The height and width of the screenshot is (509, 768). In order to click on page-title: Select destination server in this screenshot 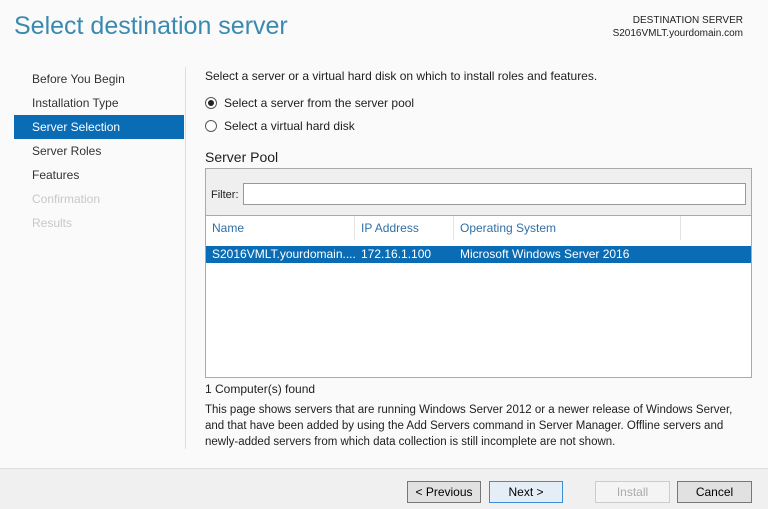, I will do `click(151, 26)`.